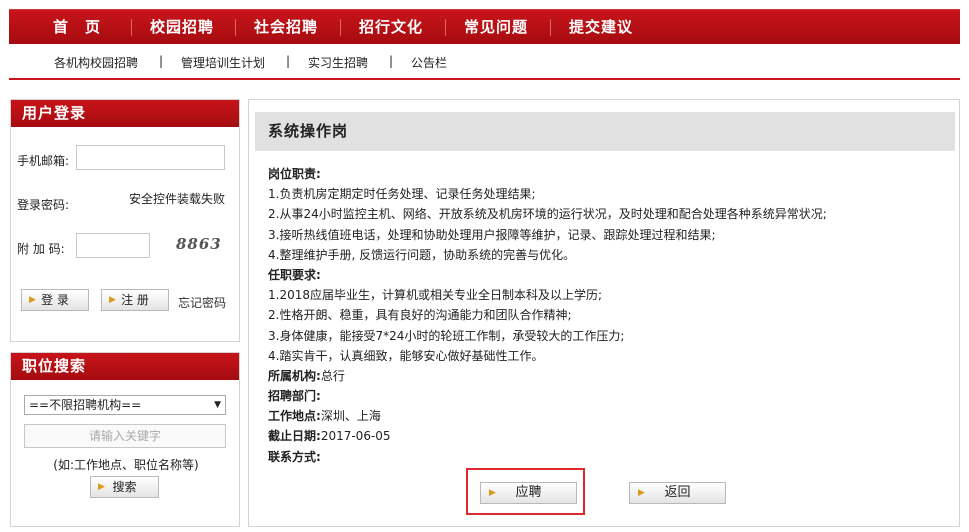  Describe the element at coordinates (294, 416) in the screenshot. I see `location-label: 工作地点:` at that location.